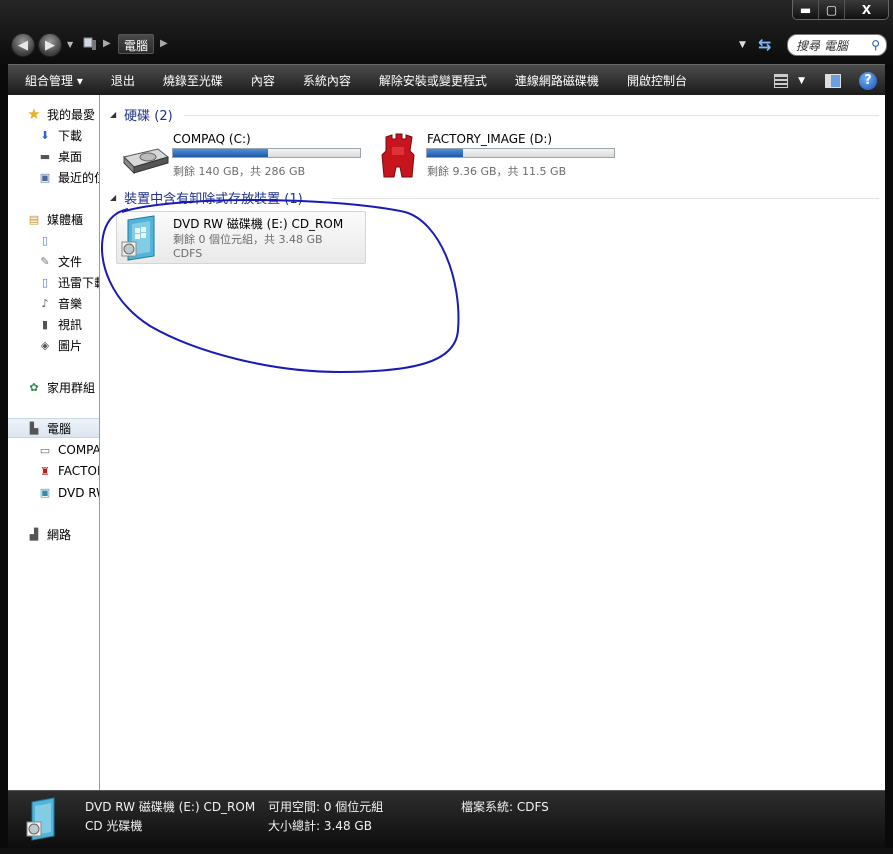  I want to click on hard-drive-icon: ▭, so click(45, 450).